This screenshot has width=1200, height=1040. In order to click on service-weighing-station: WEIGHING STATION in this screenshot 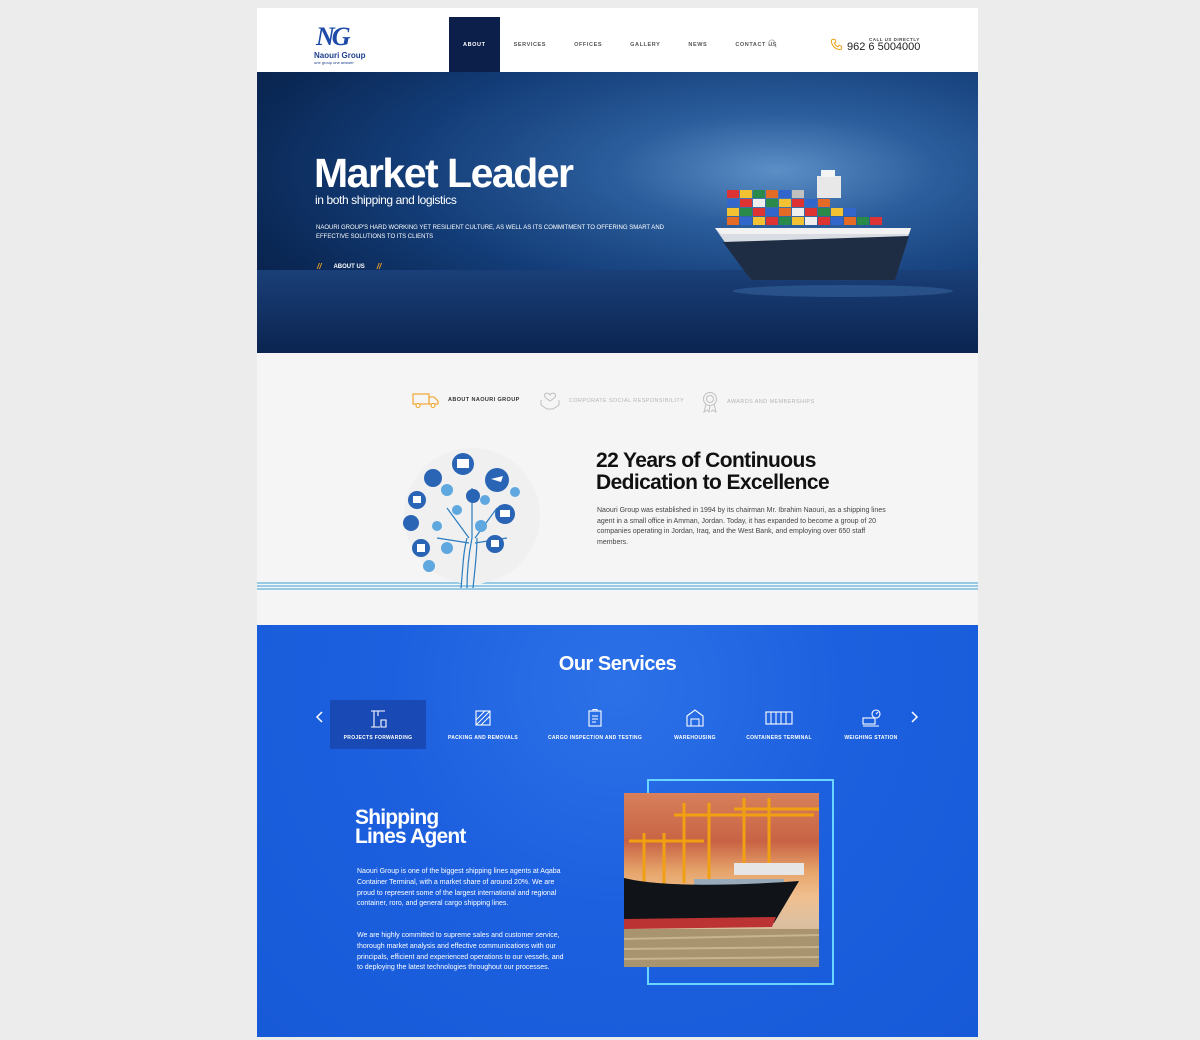, I will do `click(871, 724)`.